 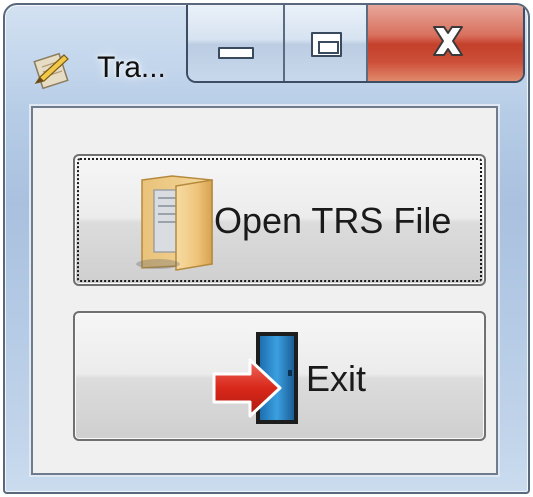 I want to click on caption-buttons, so click(x=355, y=44).